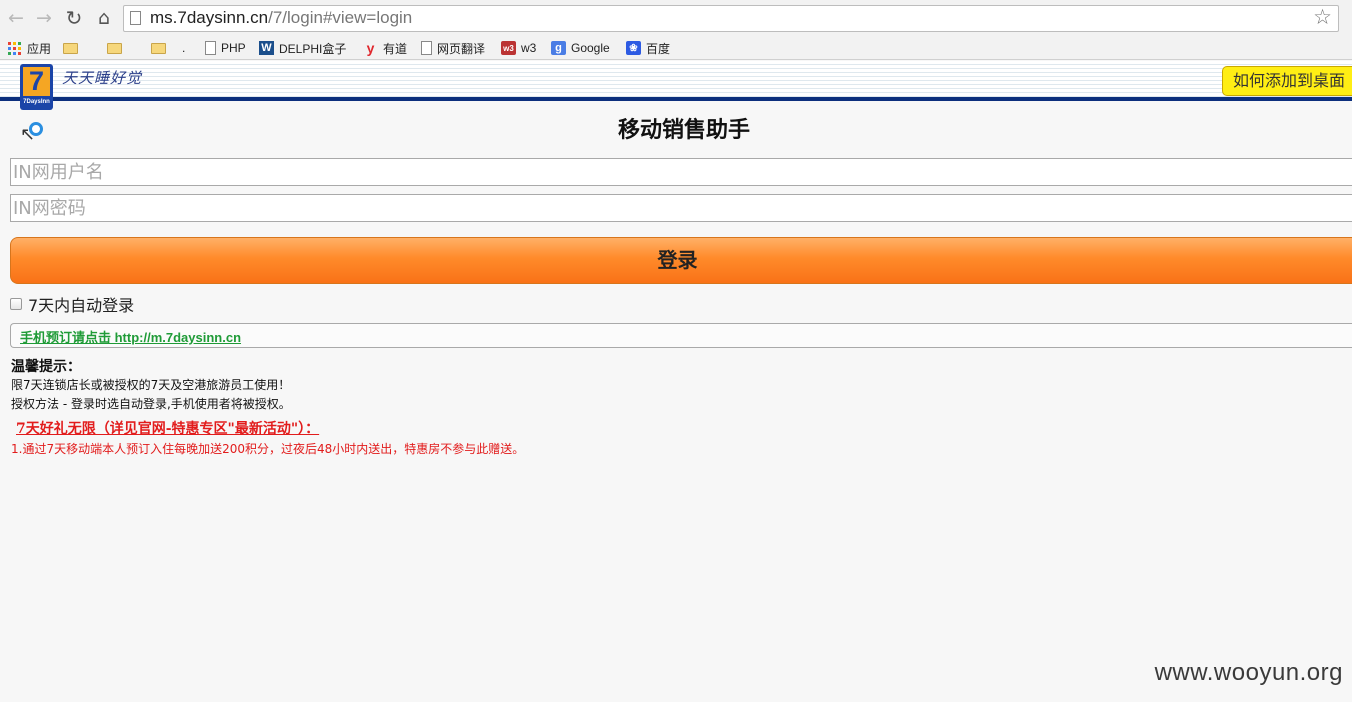 Image resolution: width=1352 pixels, height=702 pixels. I want to click on tip-line: 授权方法 - 登录时选自动登录,手机使用者将被授权。, so click(151, 404).